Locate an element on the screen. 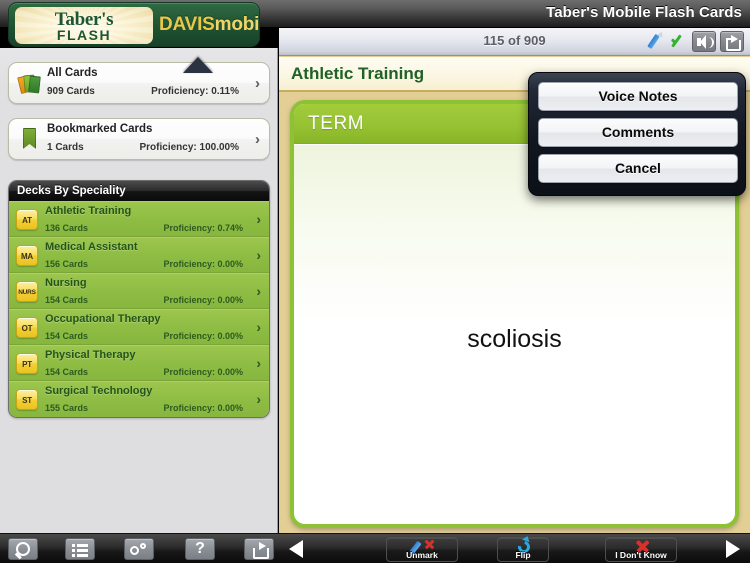 This screenshot has width=750, height=563. card-stack-icon is located at coordinates (30, 84).